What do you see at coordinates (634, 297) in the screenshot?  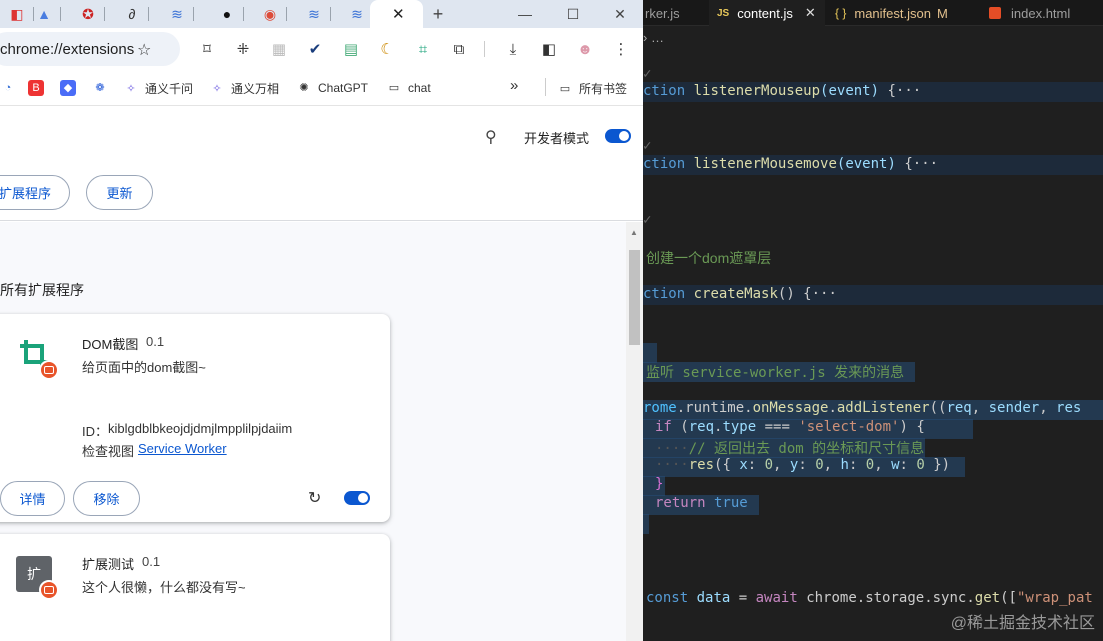 I see `scrollbar-thumb` at bounding box center [634, 297].